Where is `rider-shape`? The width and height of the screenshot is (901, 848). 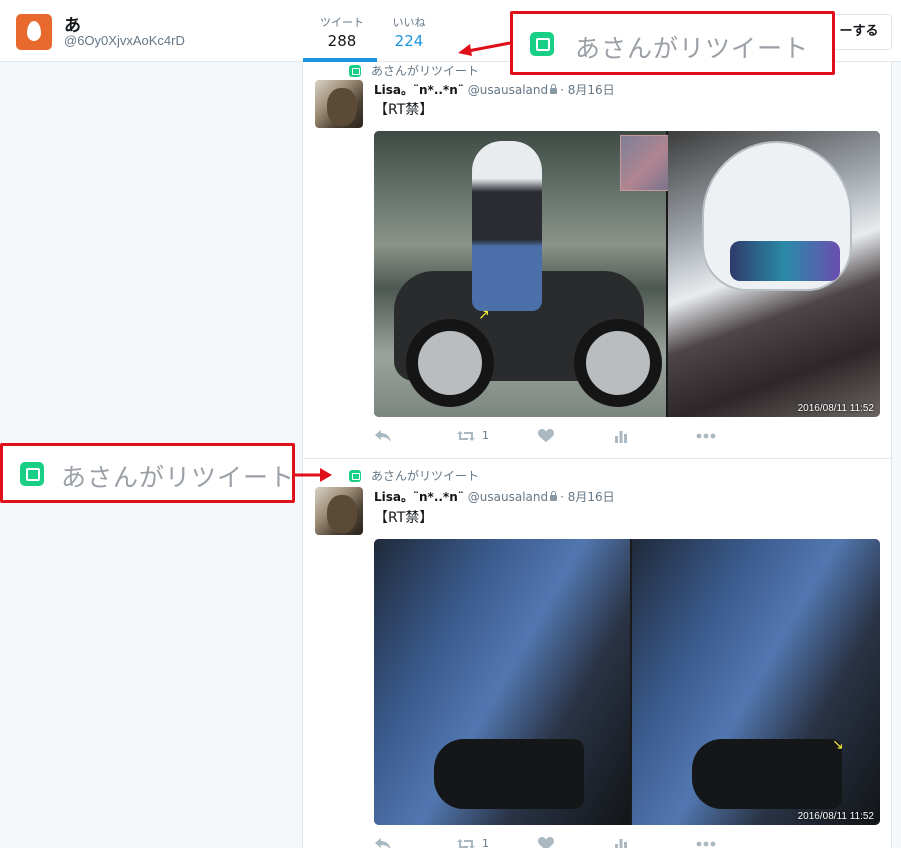 rider-shape is located at coordinates (507, 226).